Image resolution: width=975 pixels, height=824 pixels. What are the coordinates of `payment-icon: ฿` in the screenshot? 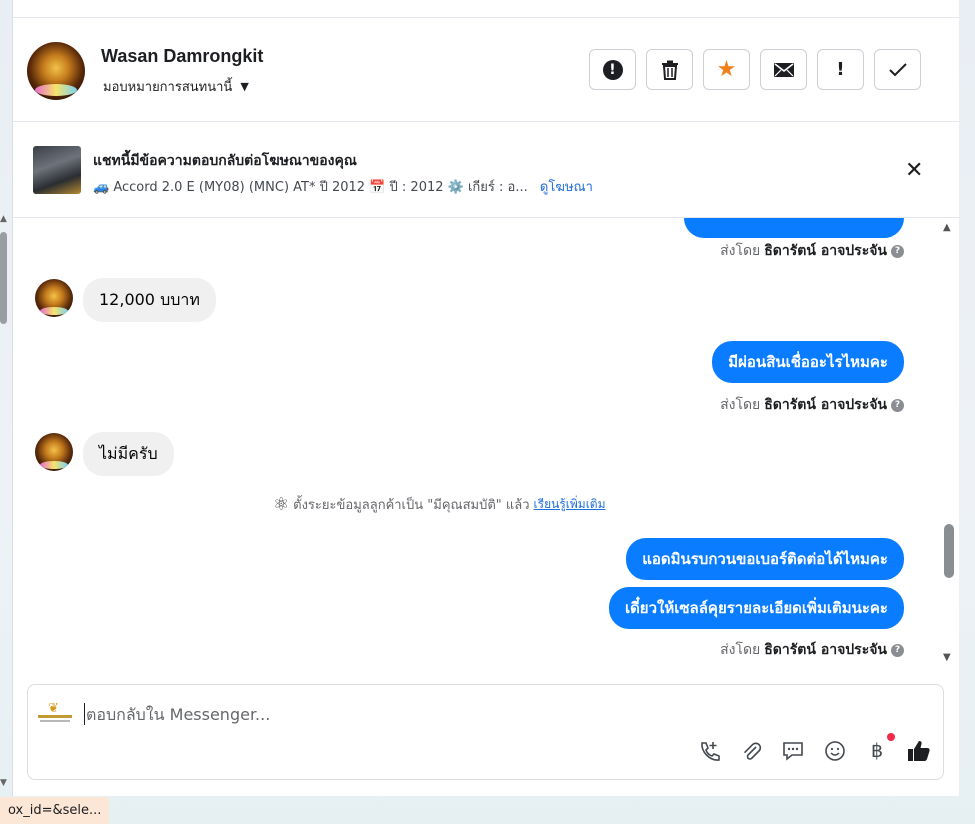 It's located at (880, 748).